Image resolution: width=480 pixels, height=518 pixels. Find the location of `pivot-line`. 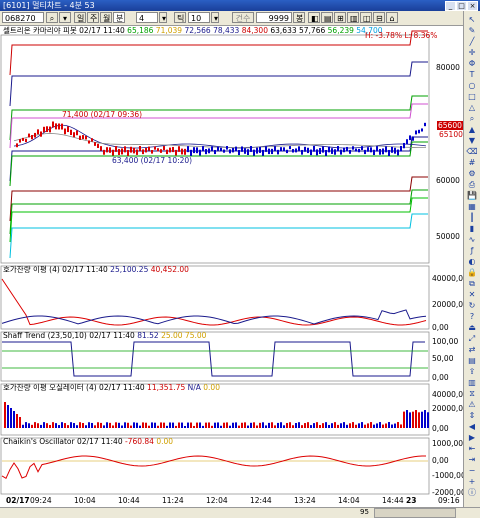

pivot-line is located at coordinates (218, 220).